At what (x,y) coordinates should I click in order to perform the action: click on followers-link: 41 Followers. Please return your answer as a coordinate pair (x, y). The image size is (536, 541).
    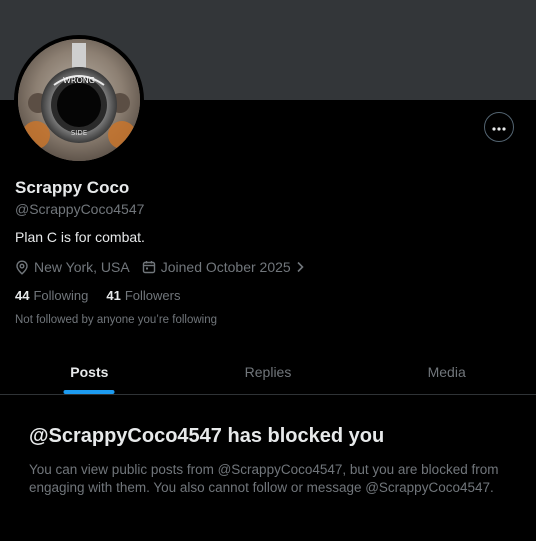
    Looking at the image, I should click on (143, 295).